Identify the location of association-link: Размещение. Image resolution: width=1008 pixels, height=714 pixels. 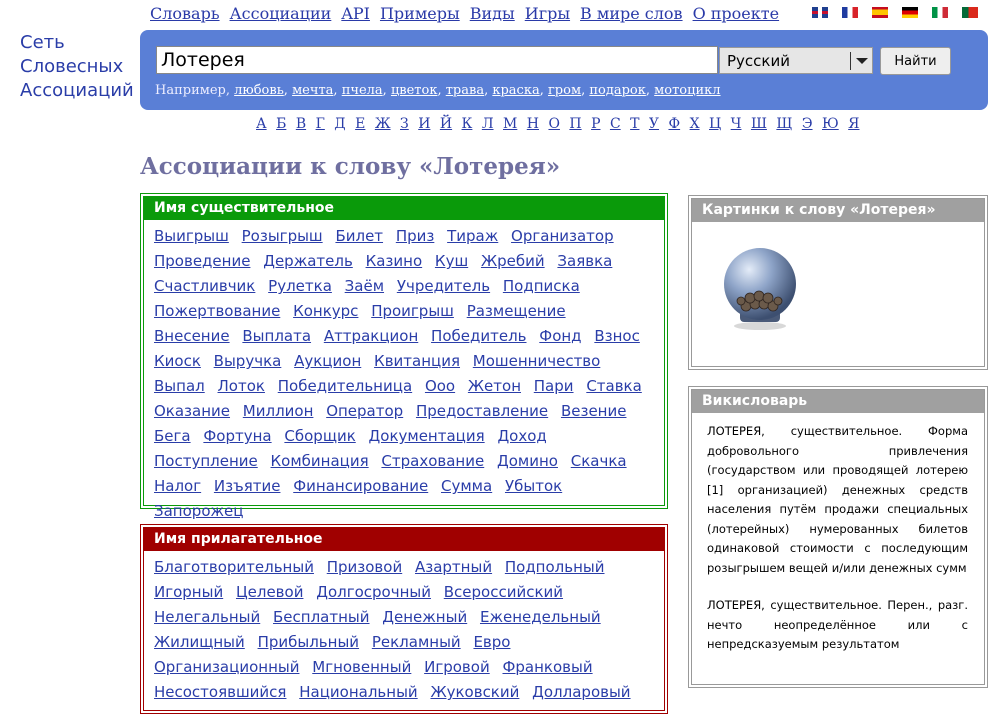
(516, 311).